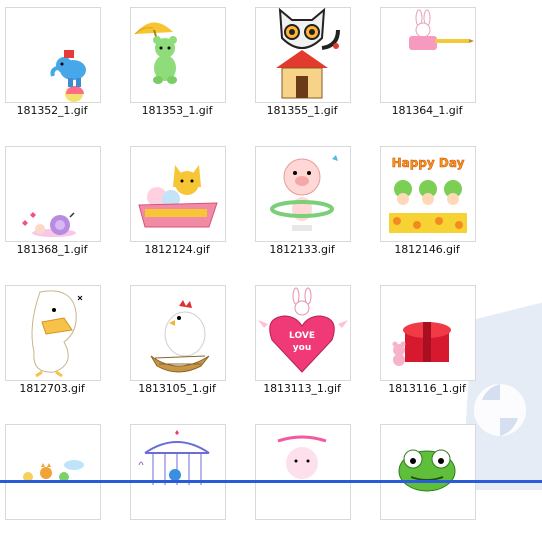 The image size is (542, 556). I want to click on thumbnail-filename: 1813116_1.gif, so click(427, 388).